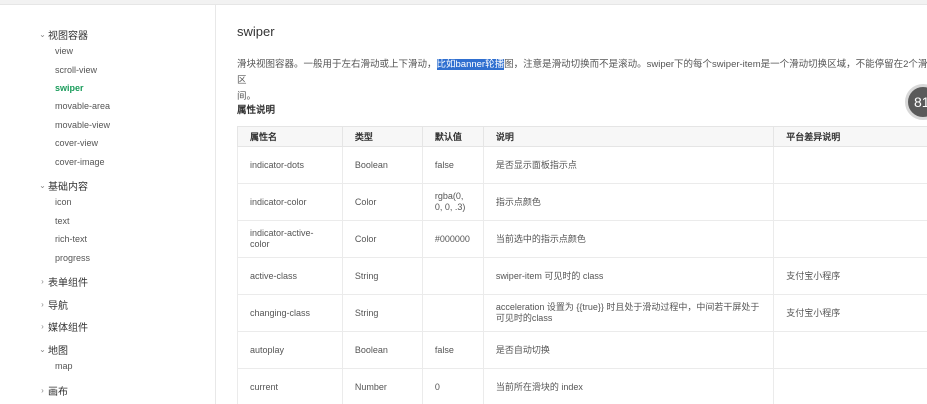 This screenshot has height=404, width=927. Describe the element at coordinates (256, 31) in the screenshot. I see `page-title: swiper` at that location.